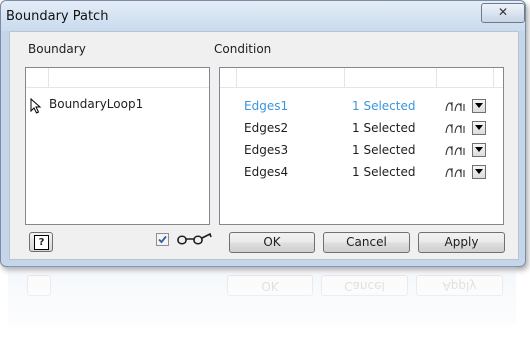 The height and width of the screenshot is (347, 530). I want to click on condition-row: Edges1 1 Selected, so click(361, 107).